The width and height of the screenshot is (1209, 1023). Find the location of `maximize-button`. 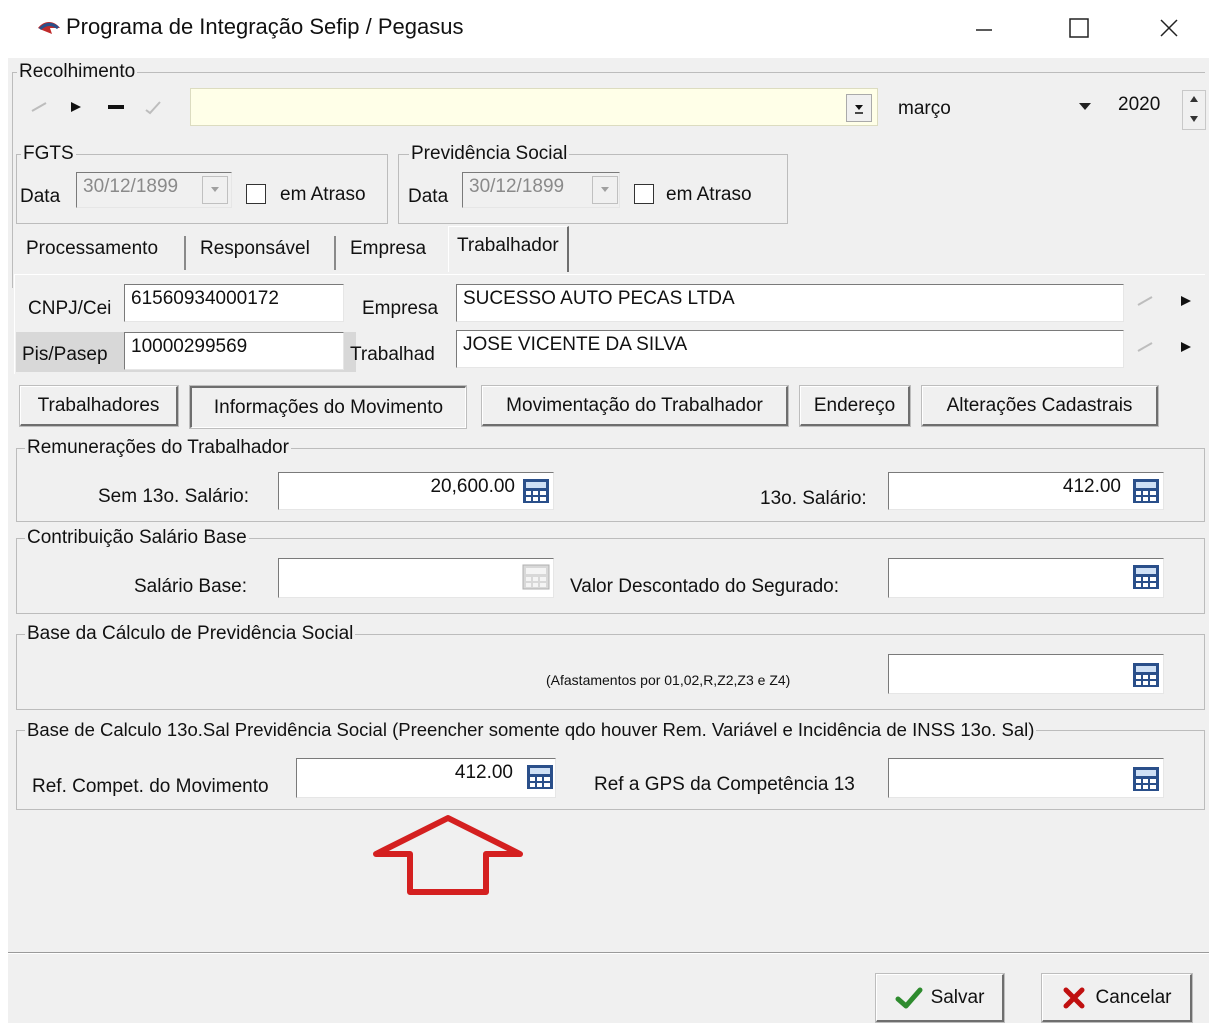

maximize-button is located at coordinates (1079, 28).